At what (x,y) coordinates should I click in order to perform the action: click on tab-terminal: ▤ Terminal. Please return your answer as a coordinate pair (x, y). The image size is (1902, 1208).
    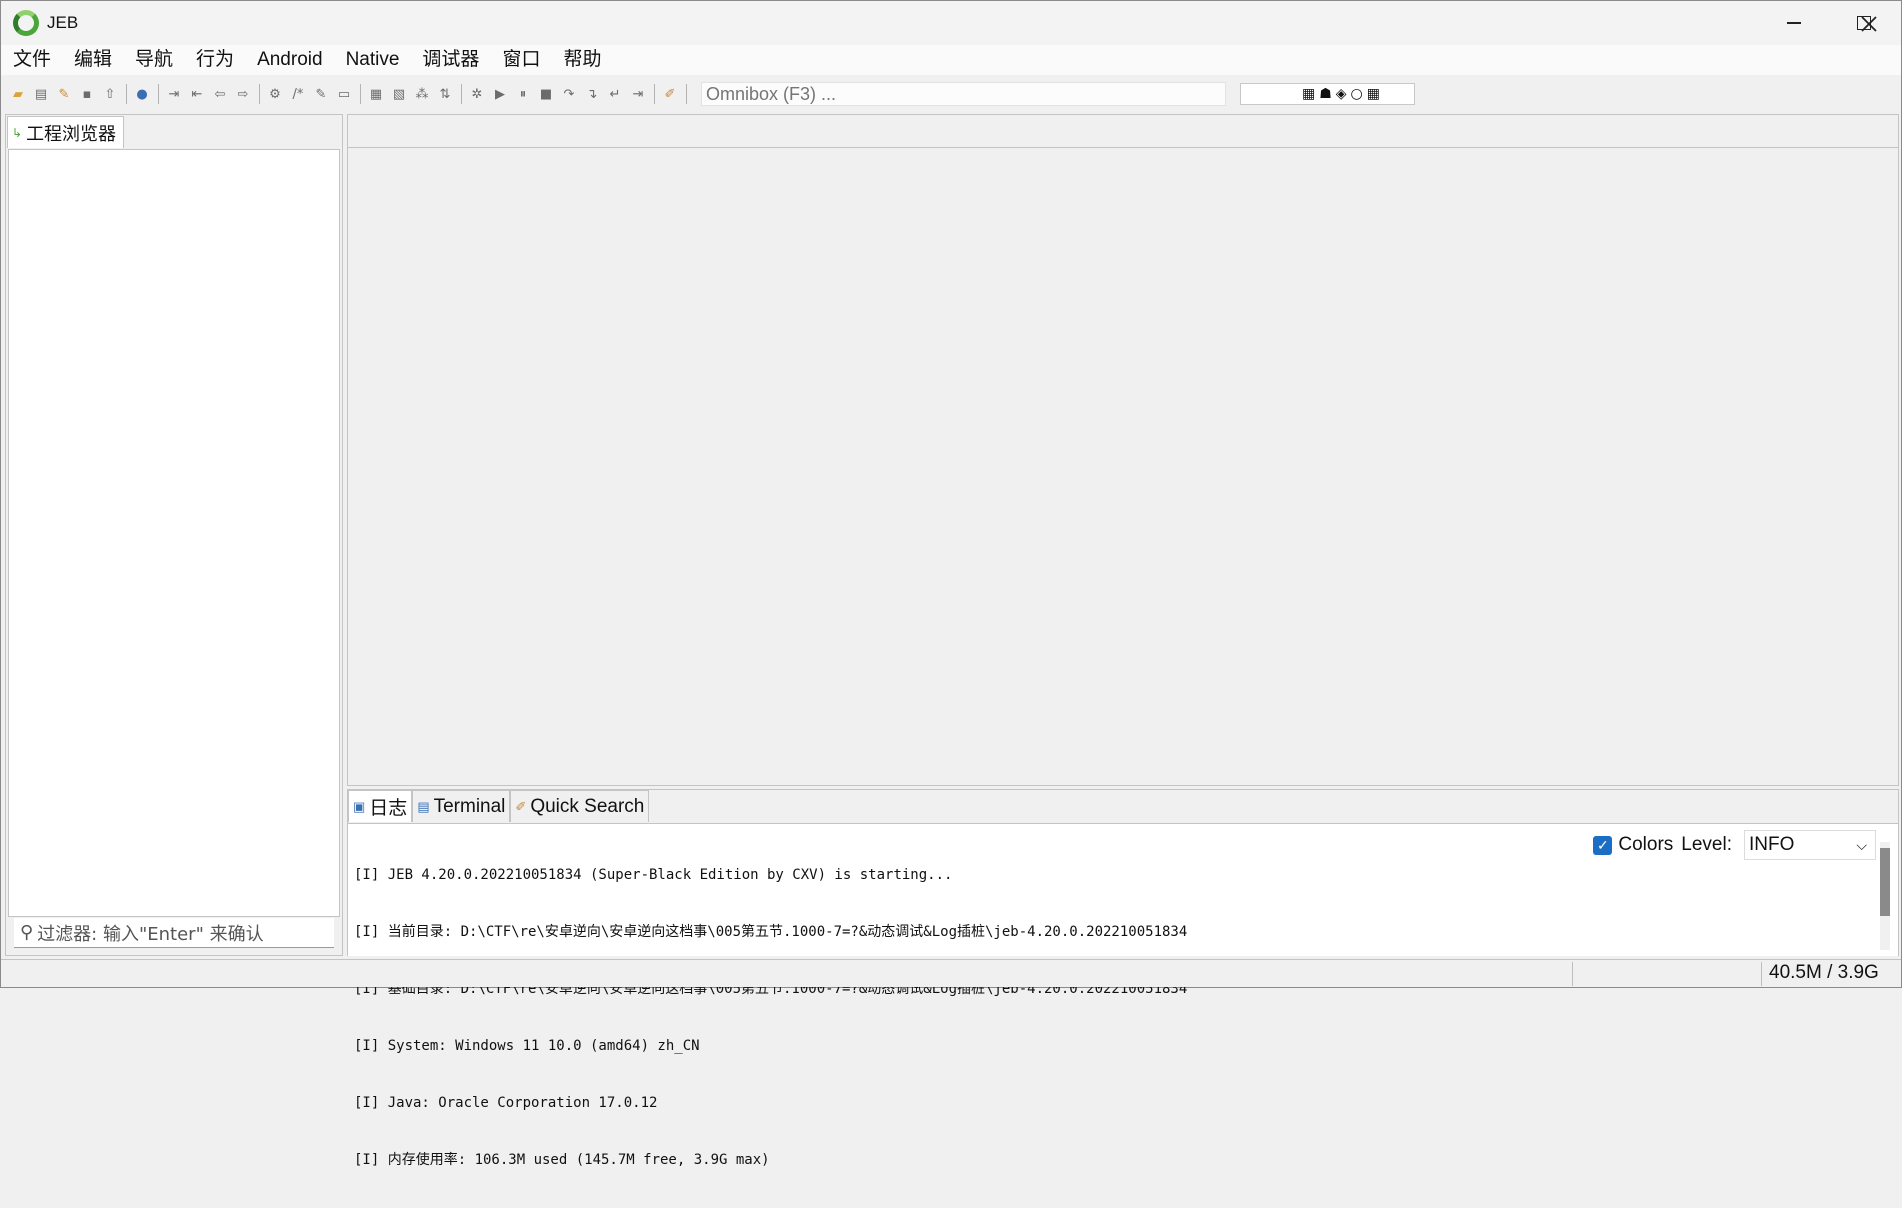
    Looking at the image, I should click on (461, 806).